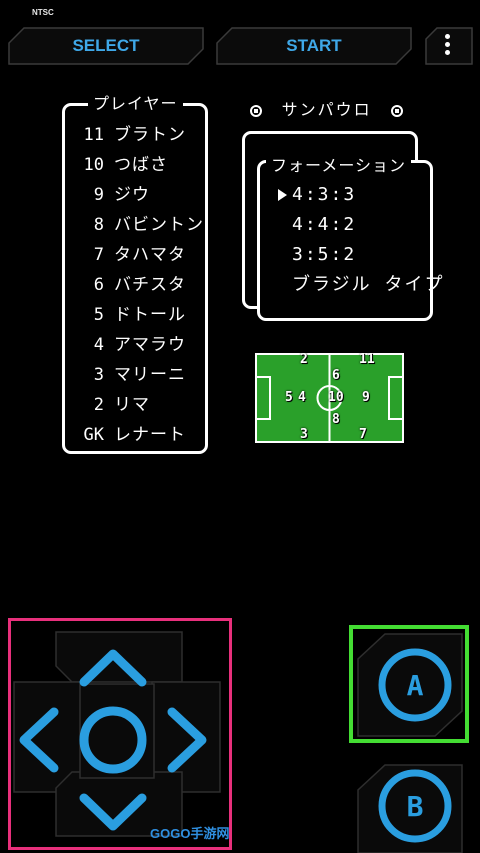 The height and width of the screenshot is (853, 480). Describe the element at coordinates (98, 285) in the screenshot. I see `player-number: 6` at that location.